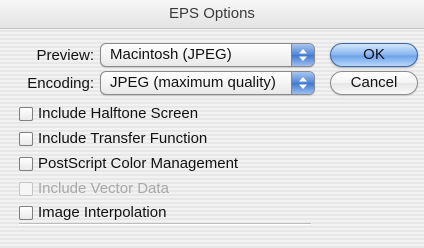 This screenshot has width=424, height=248. Describe the element at coordinates (60, 83) in the screenshot. I see `encoding-label: Encoding:` at that location.